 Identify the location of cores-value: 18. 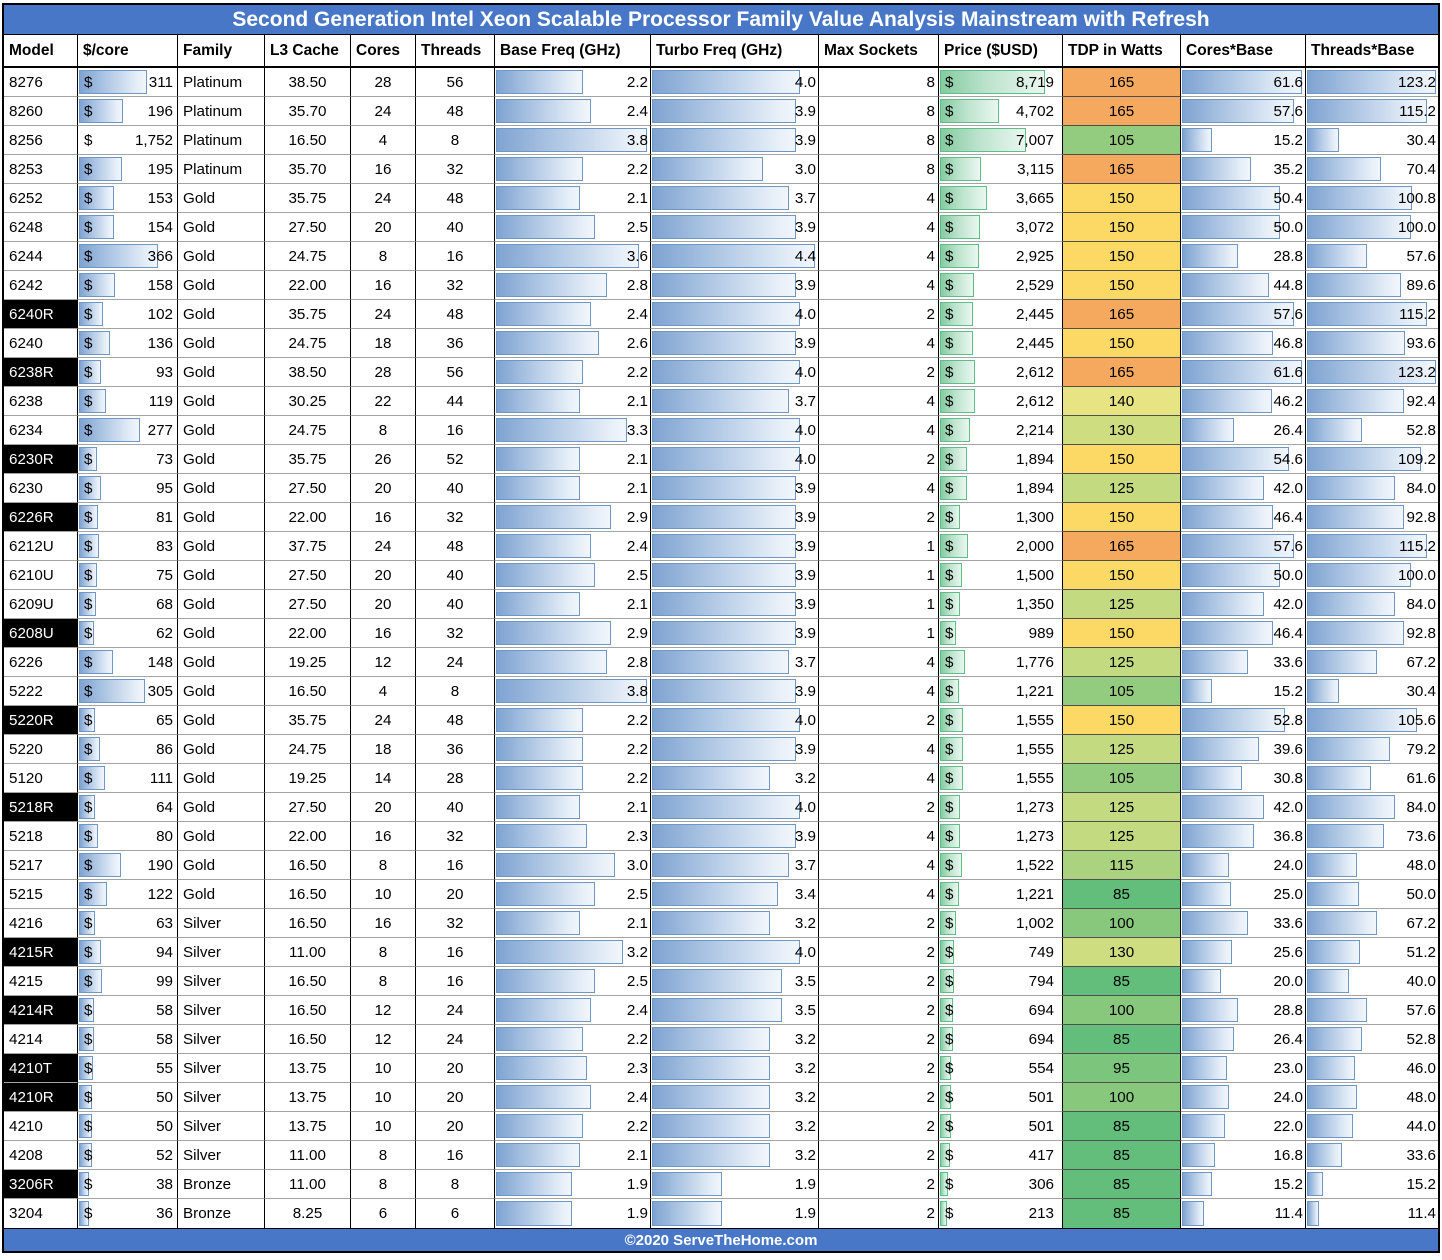
(383, 343).